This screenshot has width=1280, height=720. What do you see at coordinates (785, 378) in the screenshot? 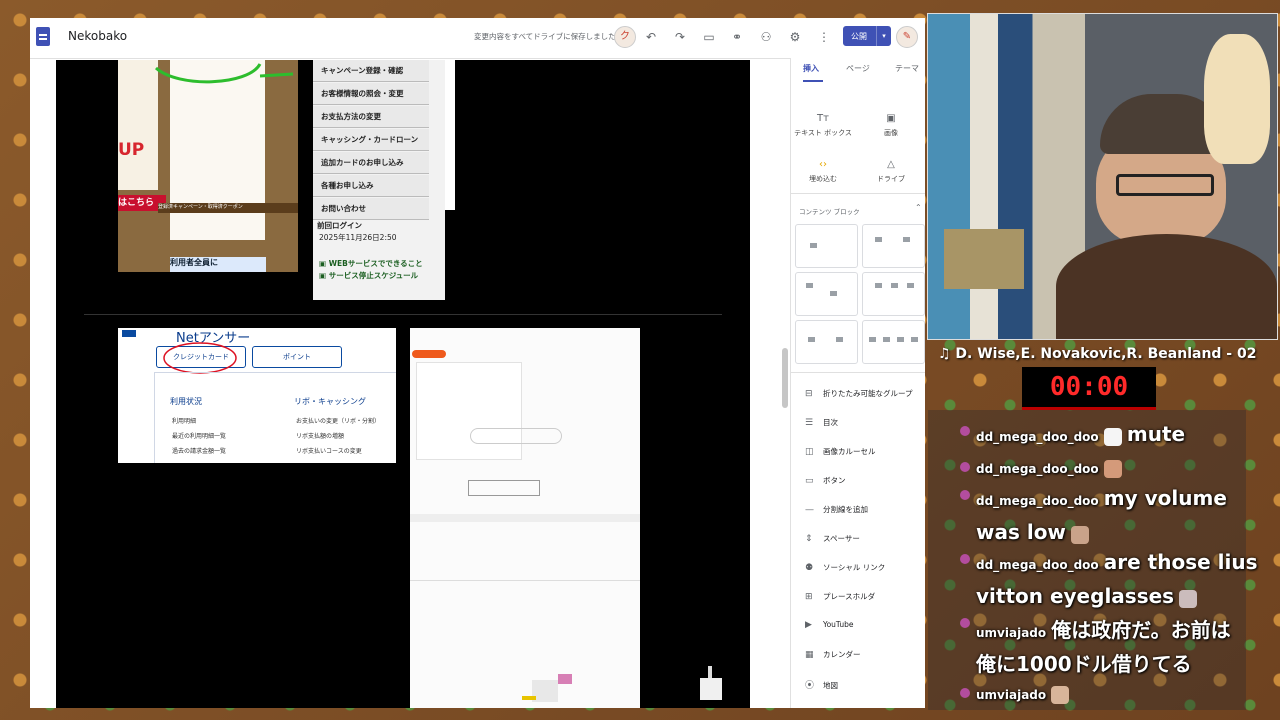
I see `canvas-scrollbar` at bounding box center [785, 378].